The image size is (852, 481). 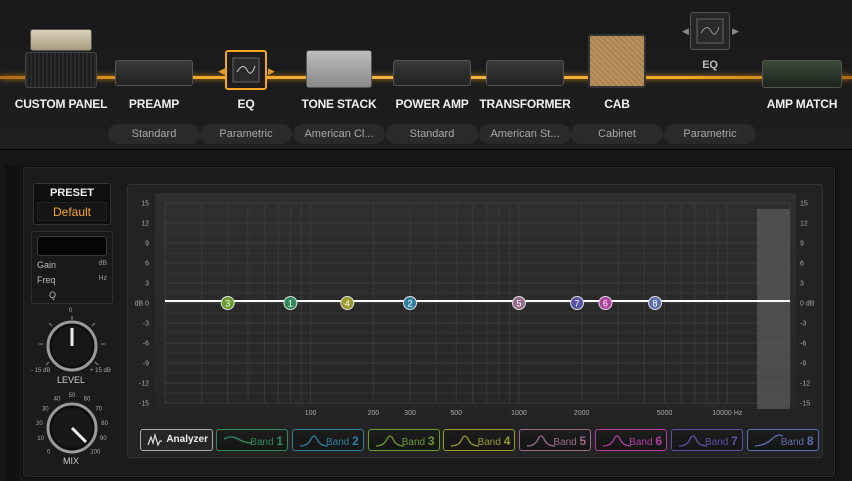 I want to click on band-button-4: Band 4, so click(x=479, y=440).